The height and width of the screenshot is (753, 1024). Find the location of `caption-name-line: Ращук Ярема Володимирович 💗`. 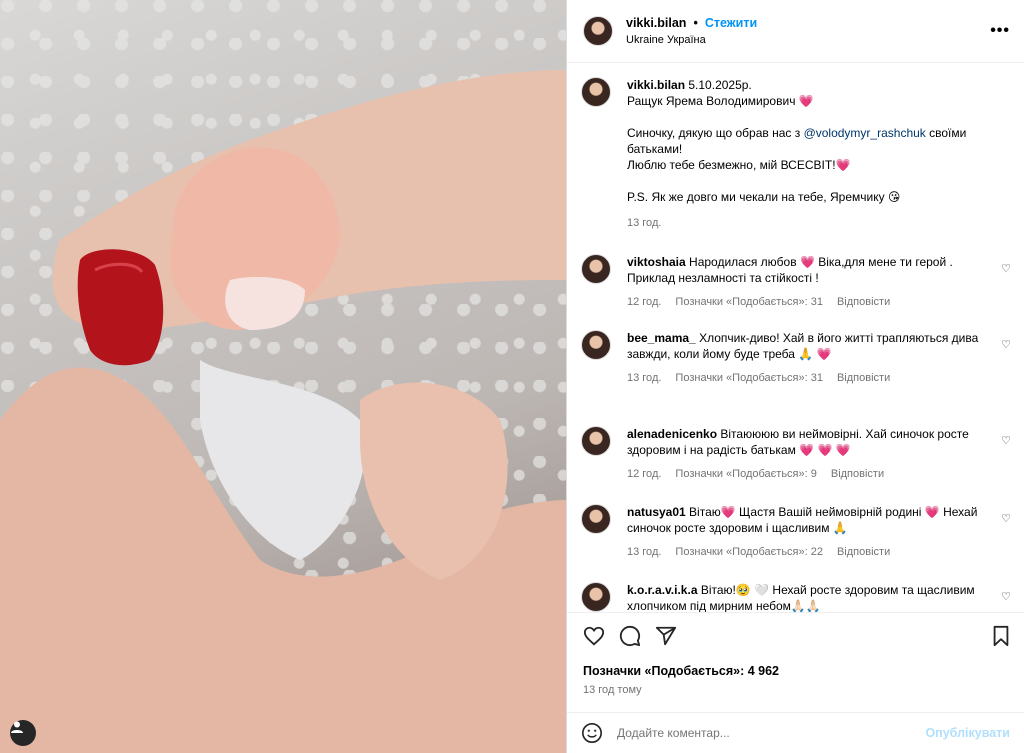

caption-name-line: Ращук Ярема Володимирович 💗 is located at coordinates (720, 101).